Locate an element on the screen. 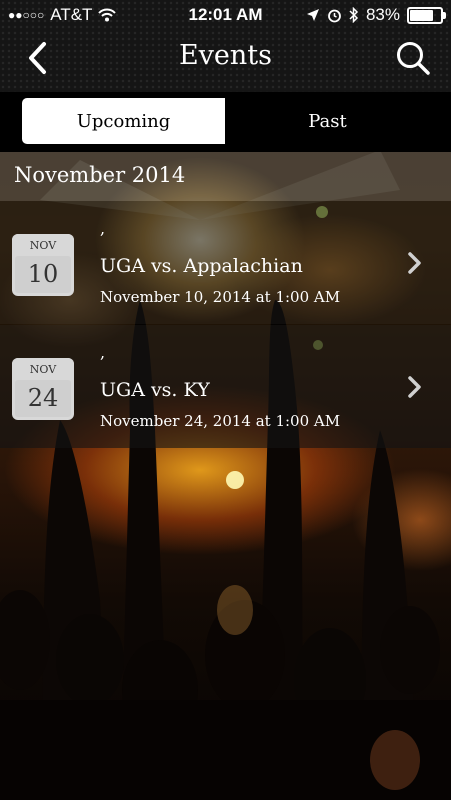  tab-past: Past is located at coordinates (327, 121).